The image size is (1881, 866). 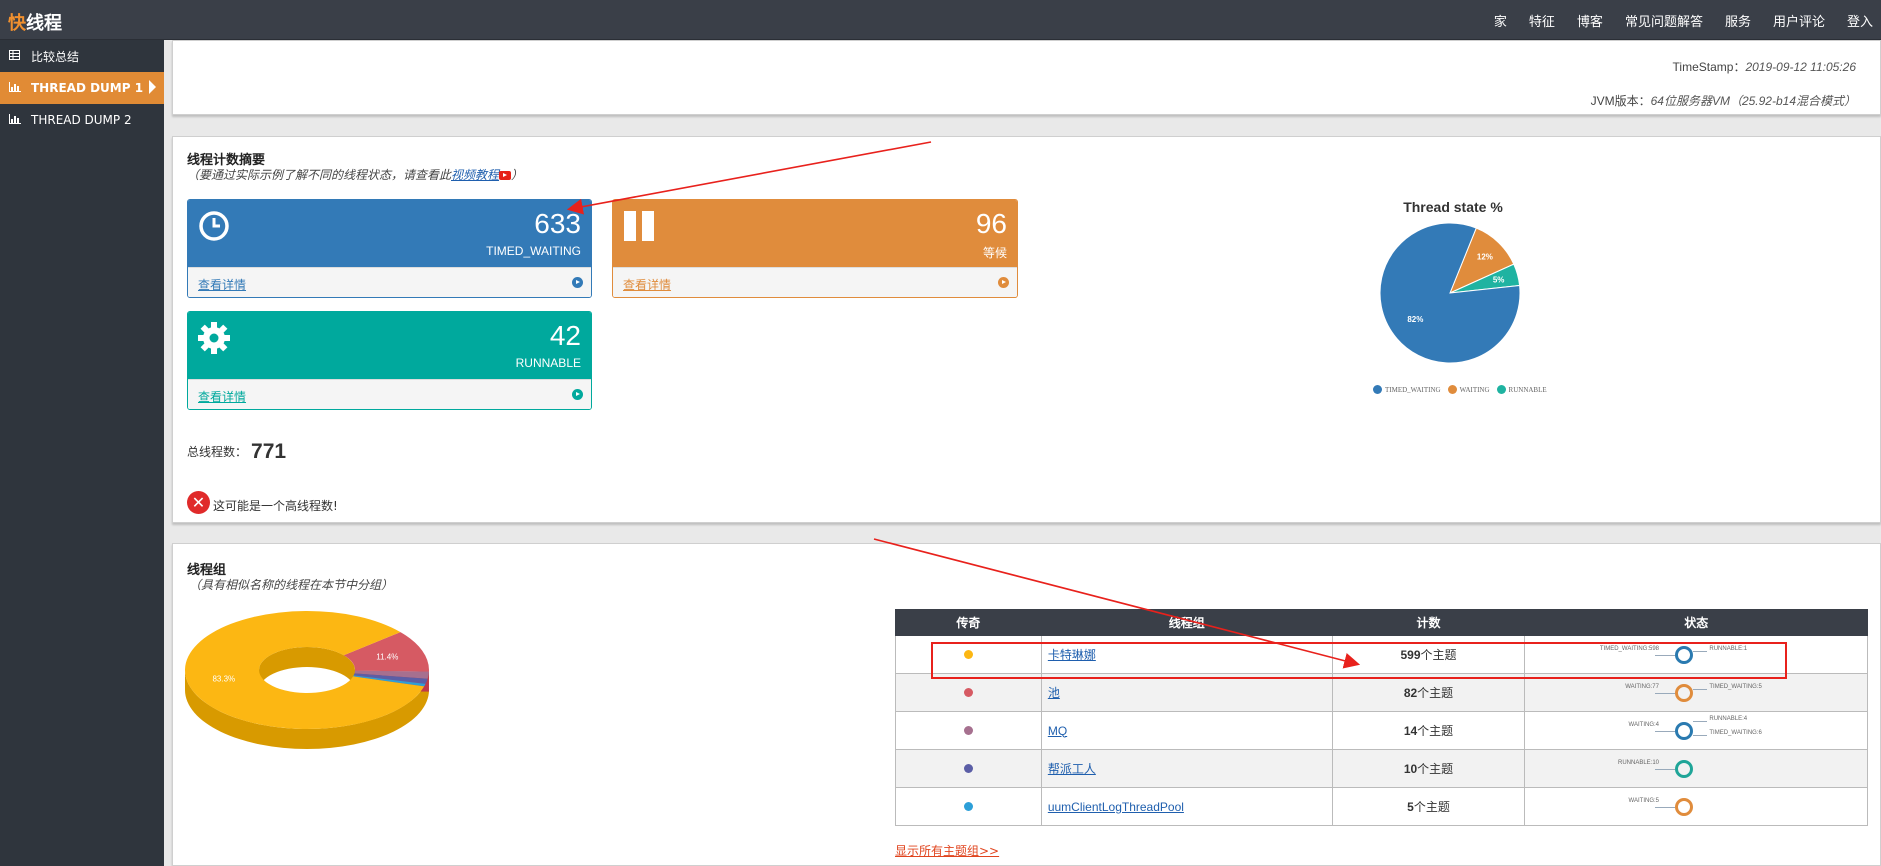 I want to click on legend-label: RUNNABLE, so click(x=1527, y=389).